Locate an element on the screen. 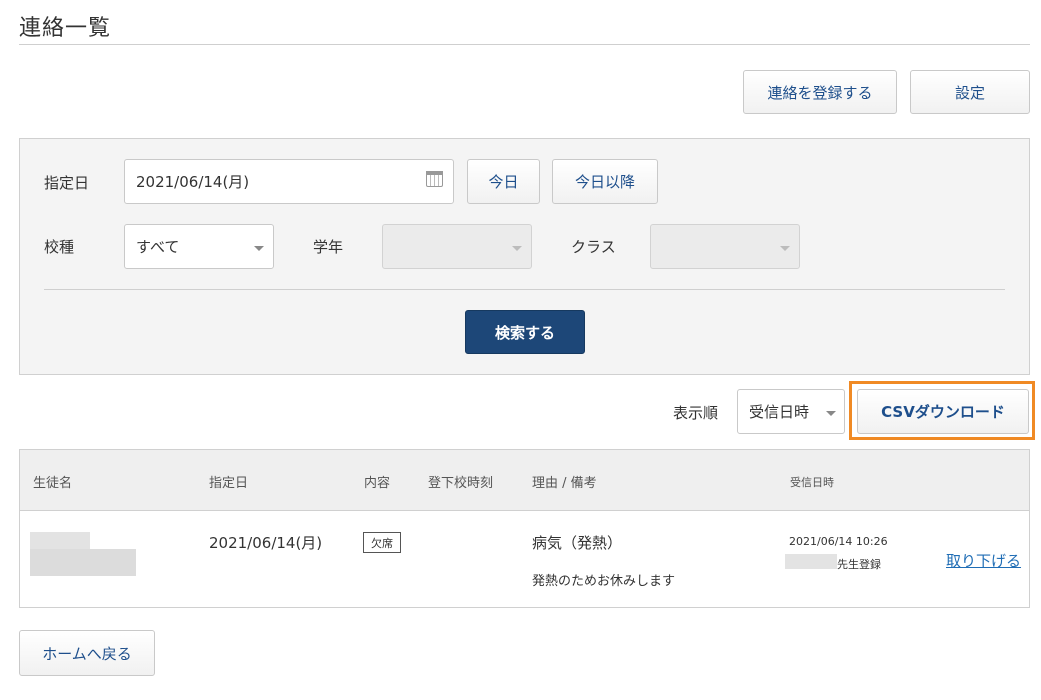 This screenshot has height=700, width=1041. home-button: ホームへ戻る is located at coordinates (87, 653).